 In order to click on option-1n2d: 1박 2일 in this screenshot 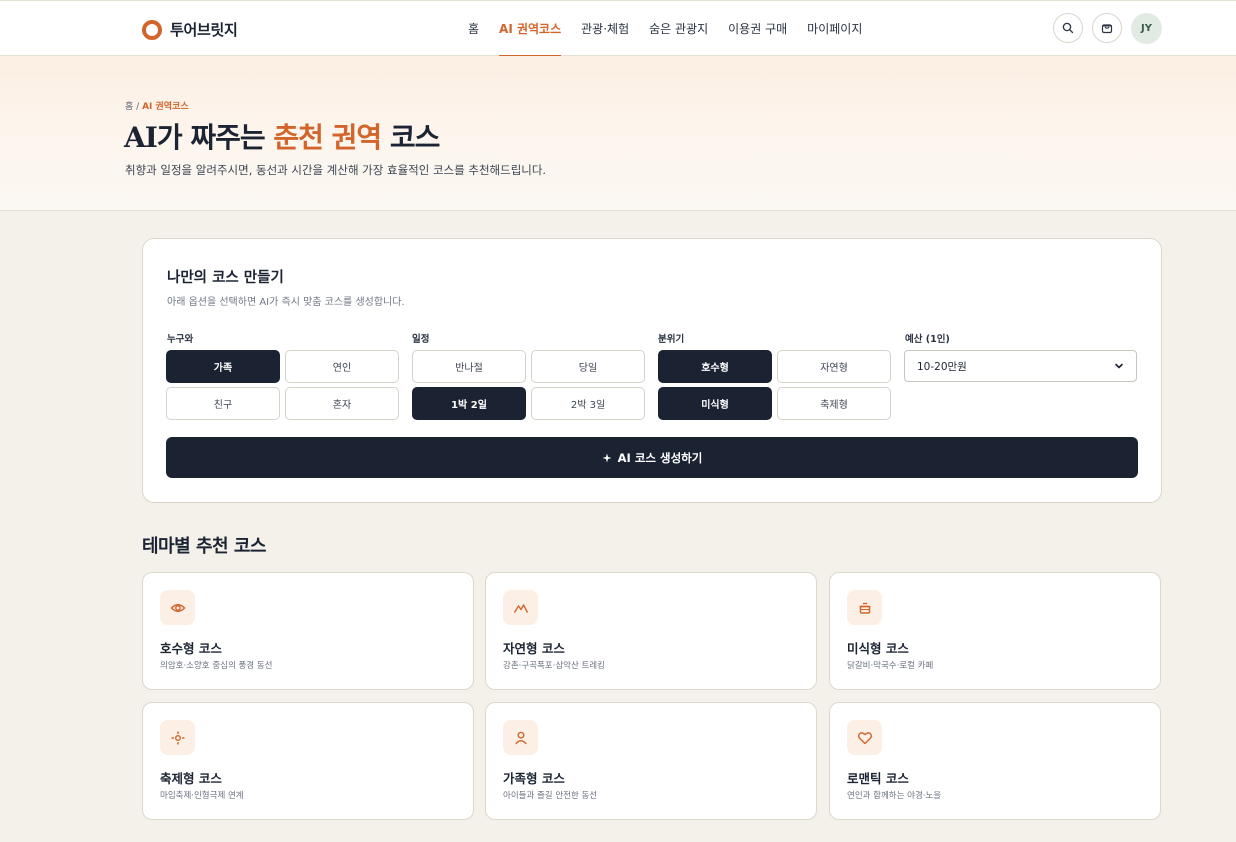, I will do `click(469, 403)`.